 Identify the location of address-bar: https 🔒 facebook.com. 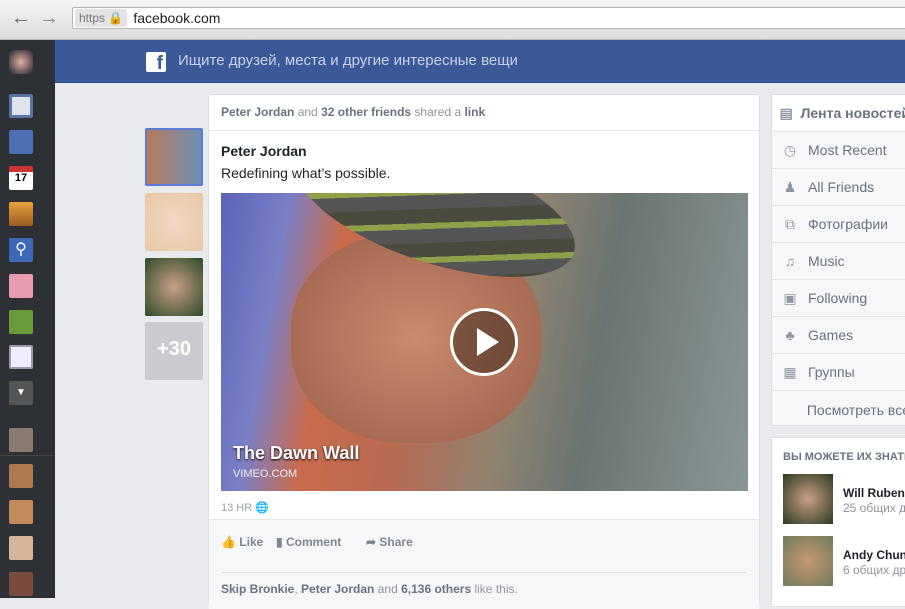
(488, 18).